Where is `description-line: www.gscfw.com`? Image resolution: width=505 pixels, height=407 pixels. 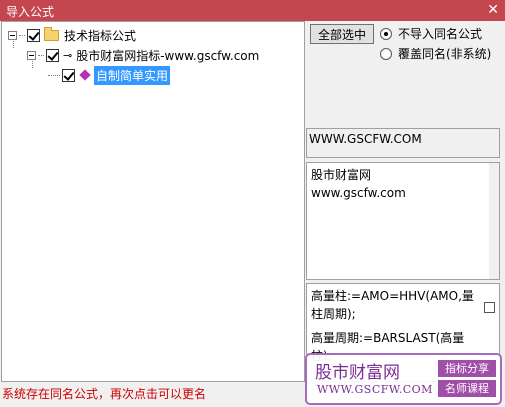 description-line: www.gscfw.com is located at coordinates (358, 193).